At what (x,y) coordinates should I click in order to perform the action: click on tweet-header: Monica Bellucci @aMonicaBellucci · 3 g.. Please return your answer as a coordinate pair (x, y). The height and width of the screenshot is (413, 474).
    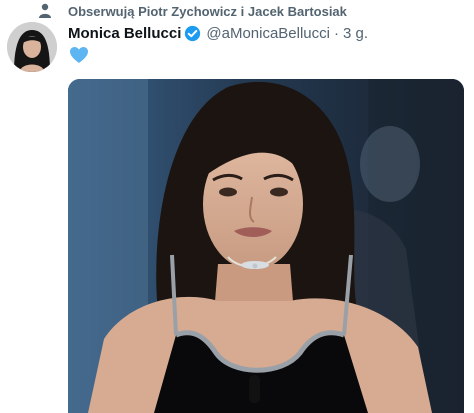
    Looking at the image, I should click on (218, 33).